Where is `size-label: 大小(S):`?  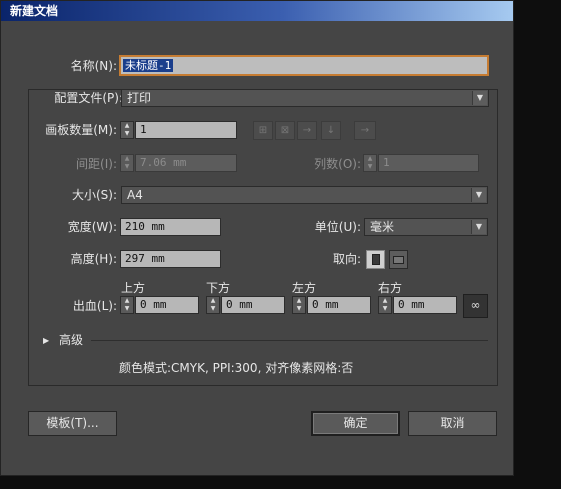 size-label: 大小(S): is located at coordinates (94, 195).